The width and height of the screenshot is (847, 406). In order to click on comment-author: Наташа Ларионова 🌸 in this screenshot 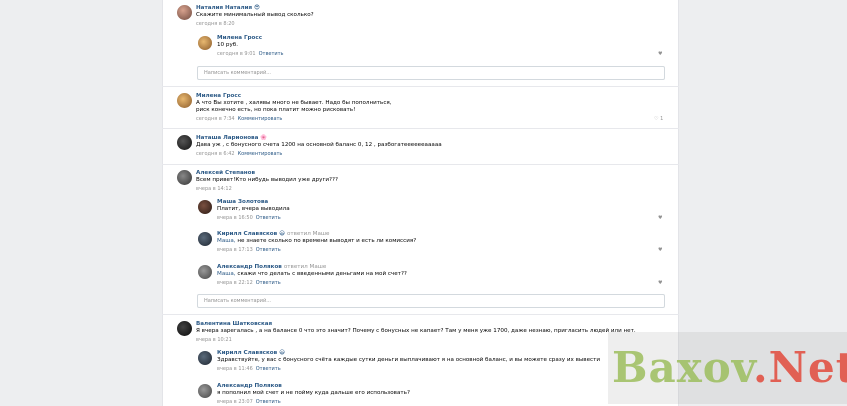, I will do `click(231, 138)`.